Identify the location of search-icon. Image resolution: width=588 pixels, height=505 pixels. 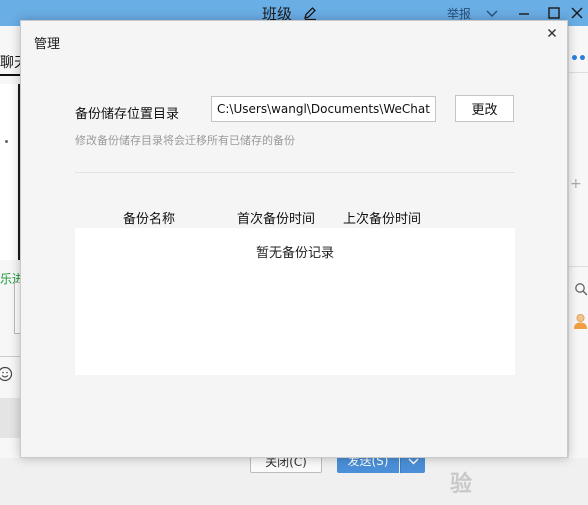
(581, 289).